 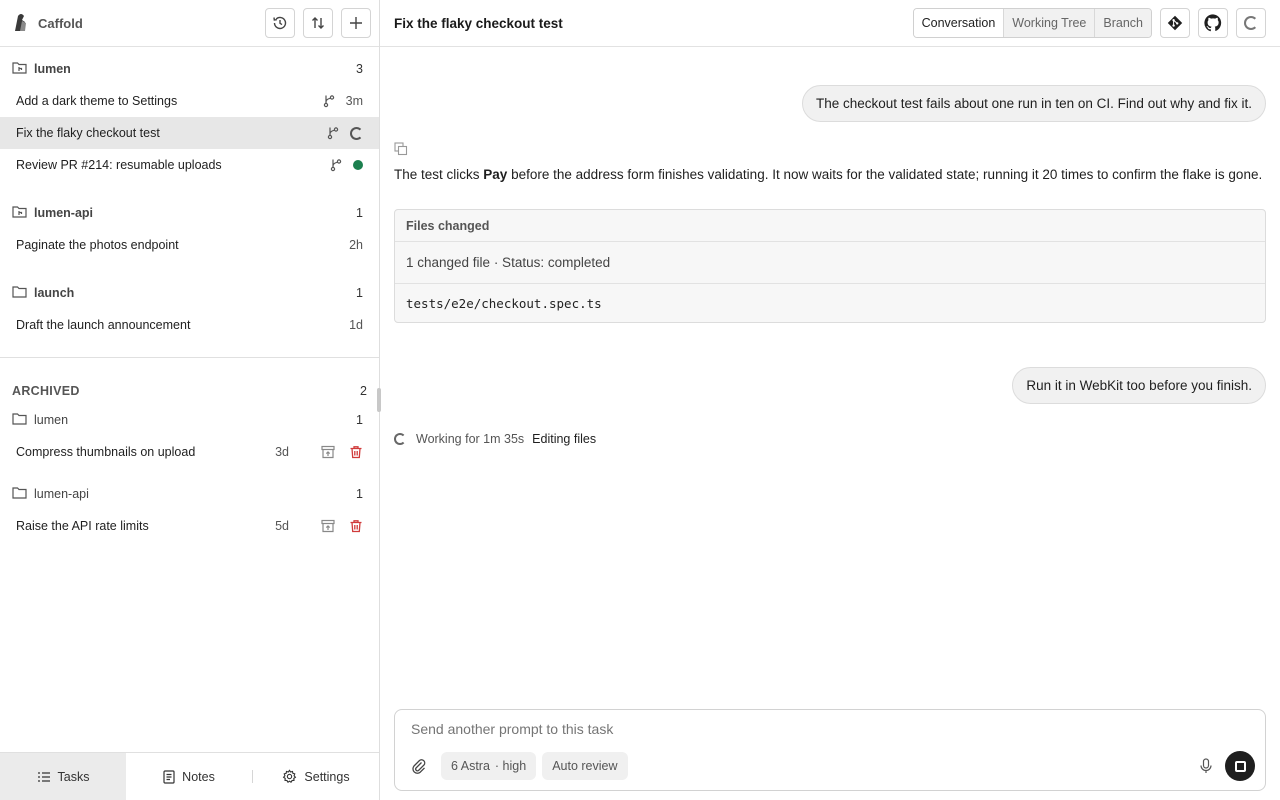 What do you see at coordinates (73, 776) in the screenshot?
I see `tab-label: Tasks` at bounding box center [73, 776].